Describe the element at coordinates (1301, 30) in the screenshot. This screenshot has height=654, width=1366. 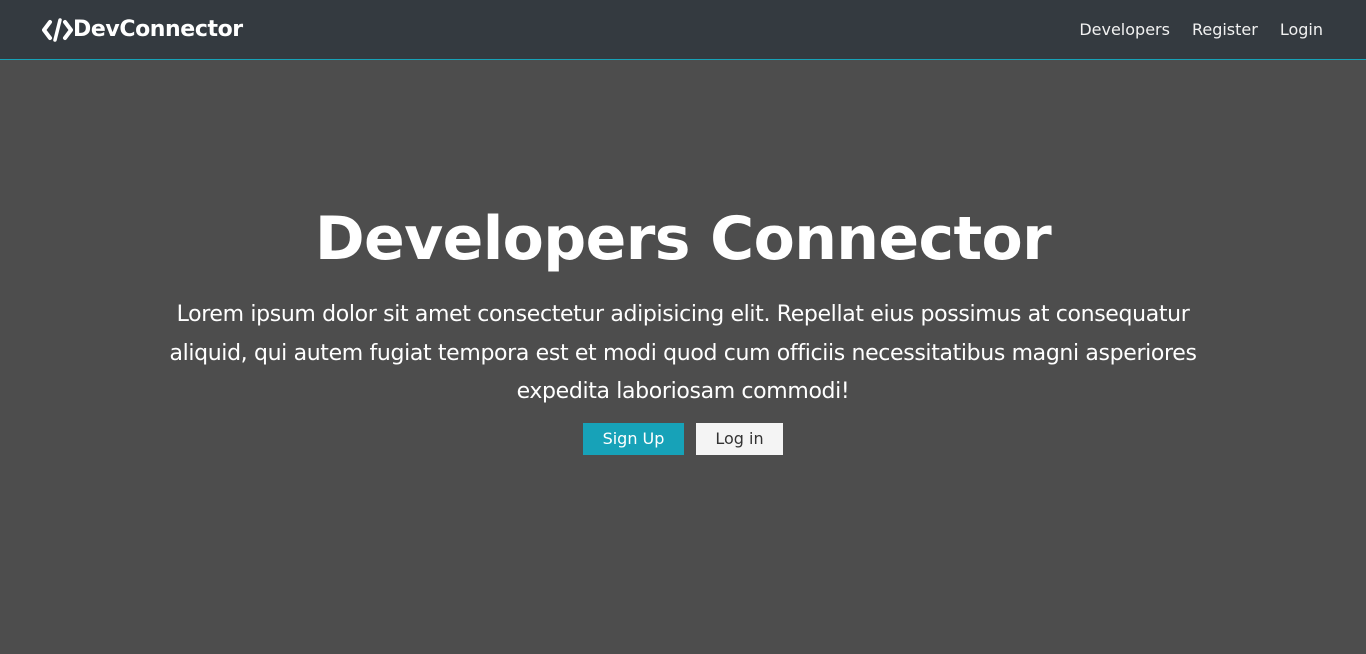
I see `login-link: Login` at that location.